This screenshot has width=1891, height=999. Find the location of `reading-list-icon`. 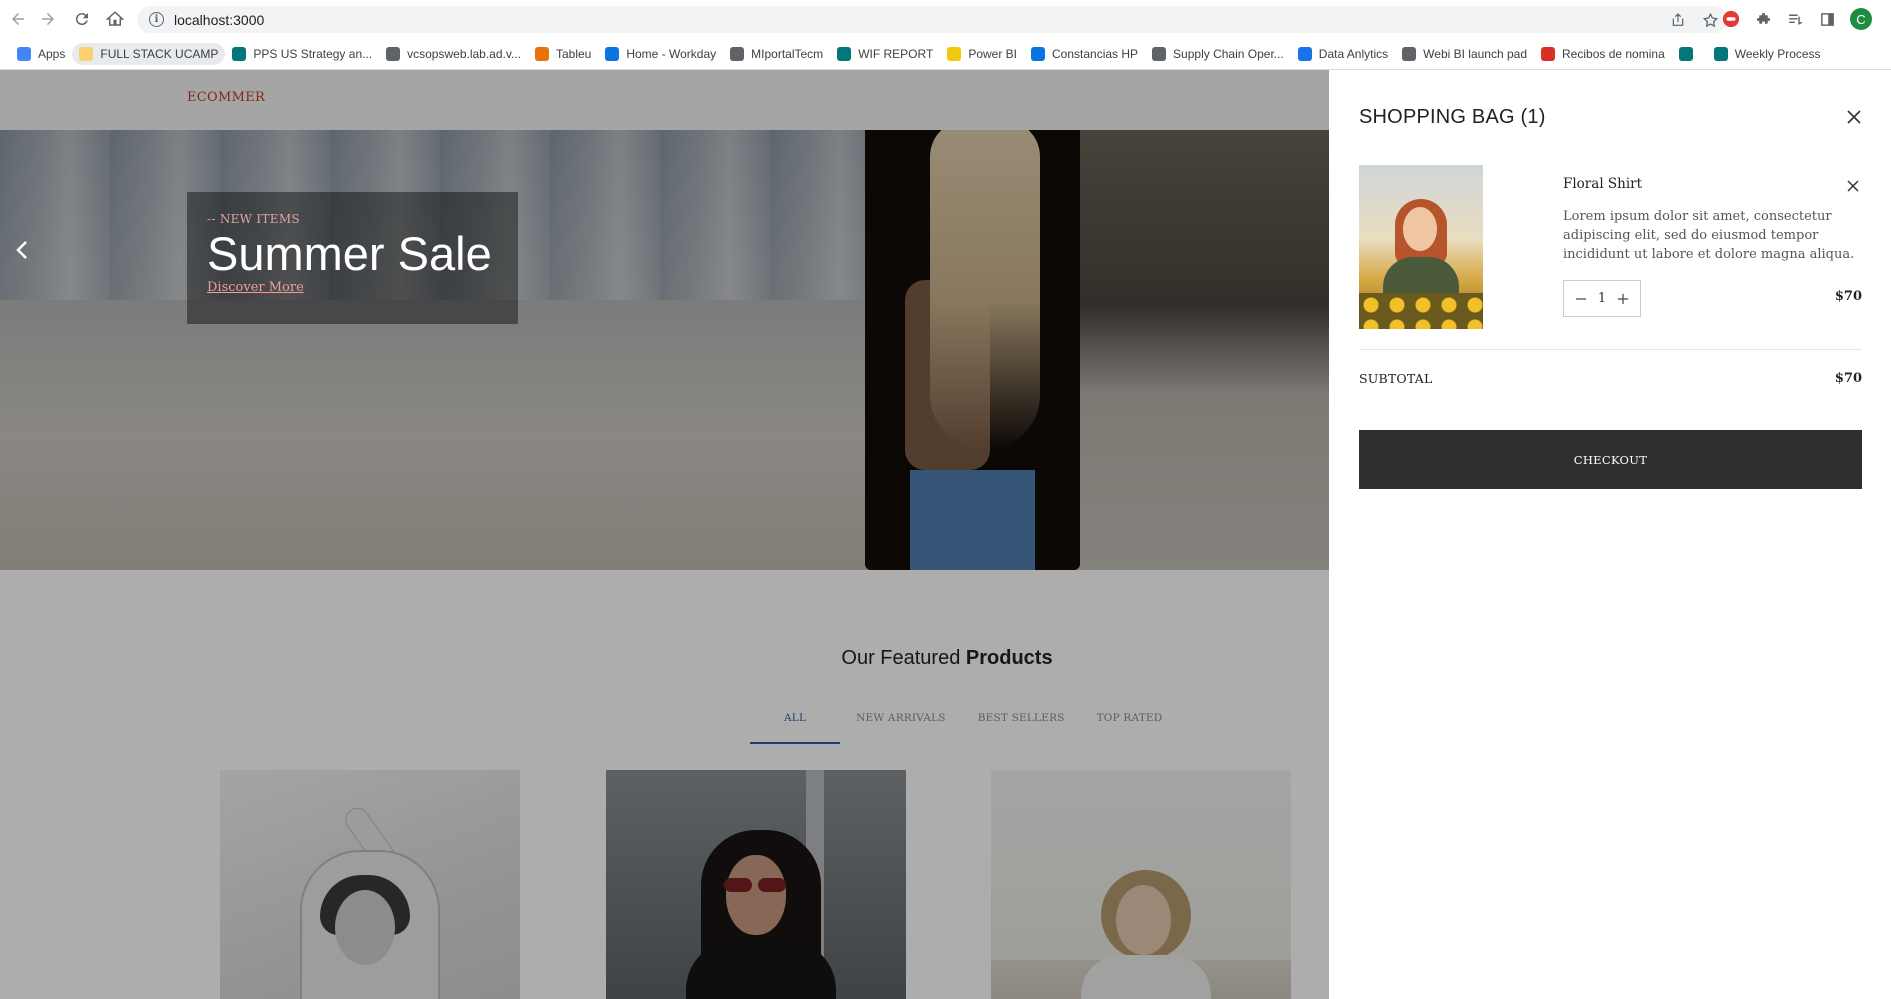

reading-list-icon is located at coordinates (1795, 19).